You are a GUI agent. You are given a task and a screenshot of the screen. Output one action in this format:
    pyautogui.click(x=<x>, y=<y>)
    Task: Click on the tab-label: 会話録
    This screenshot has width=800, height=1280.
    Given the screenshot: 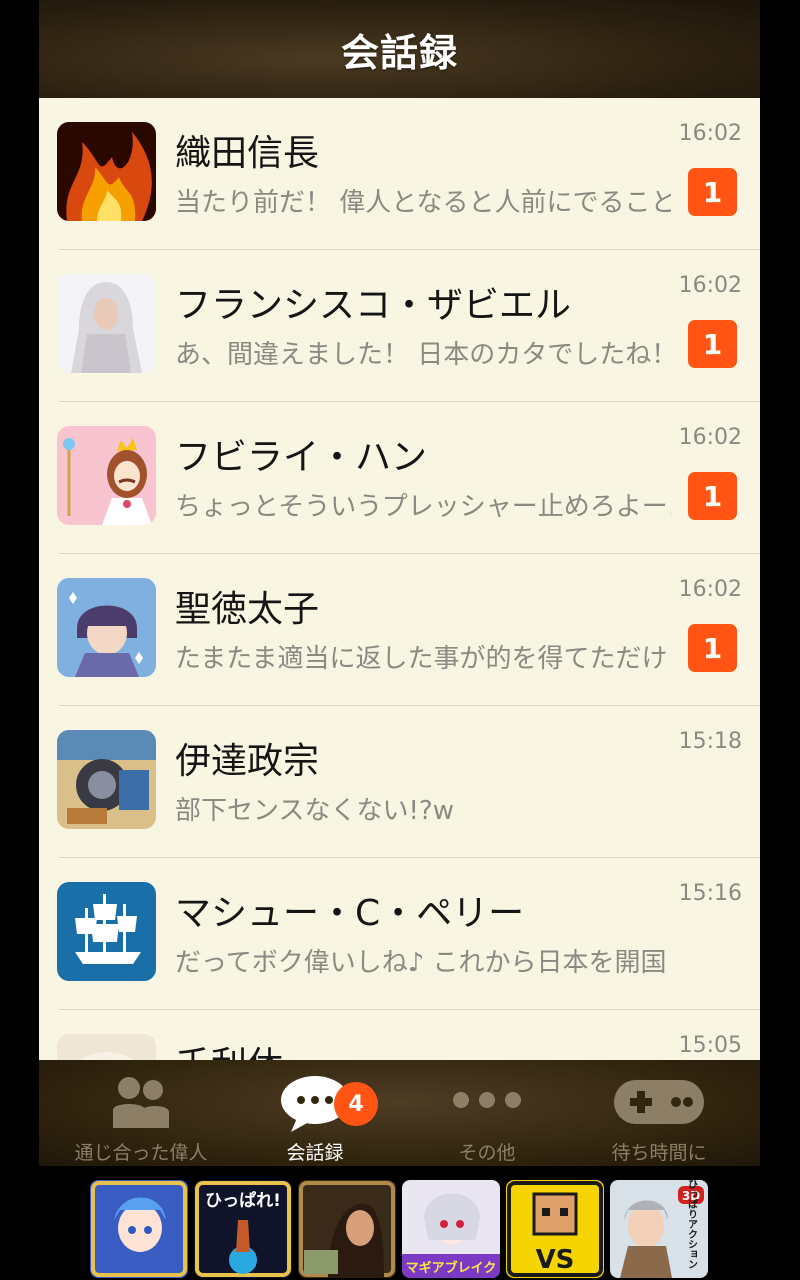 What is the action you would take?
    pyautogui.click(x=315, y=1153)
    